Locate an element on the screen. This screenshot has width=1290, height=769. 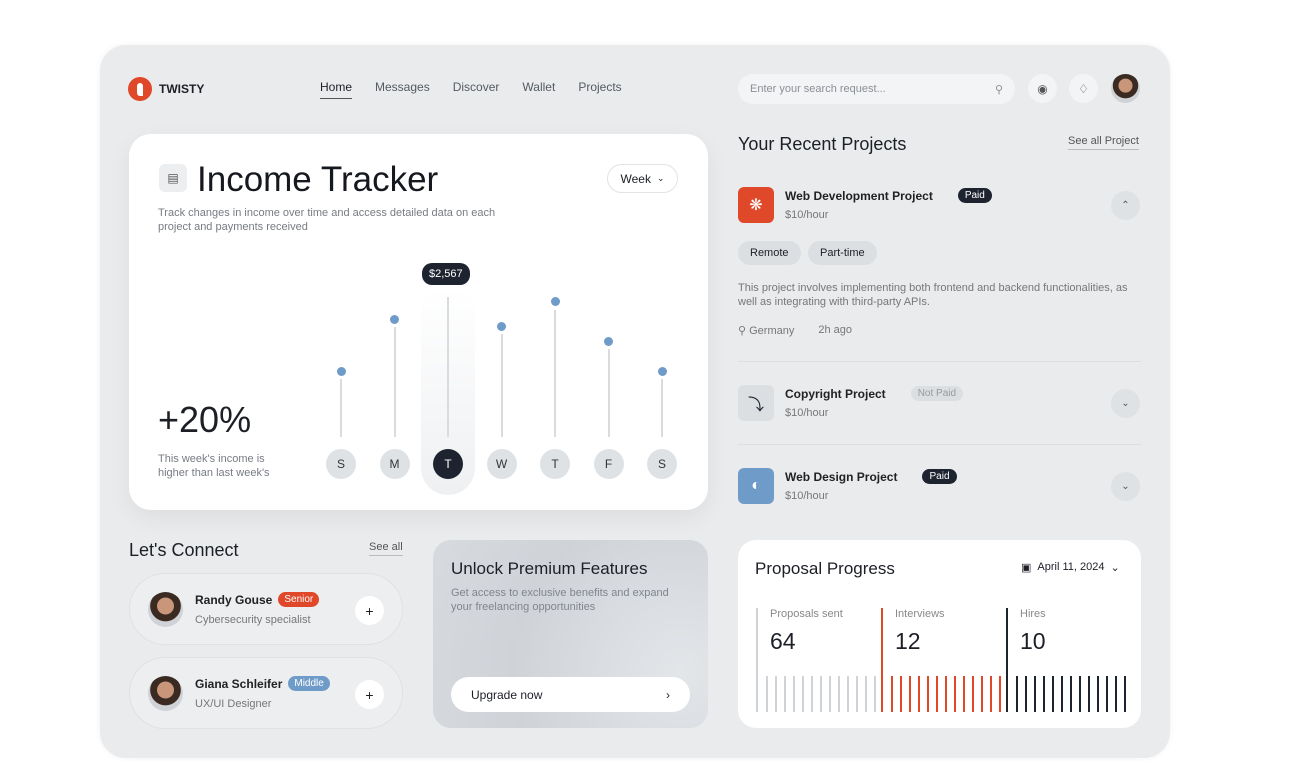
chevron-down-icon: ⌄ is located at coordinates (1125, 486).